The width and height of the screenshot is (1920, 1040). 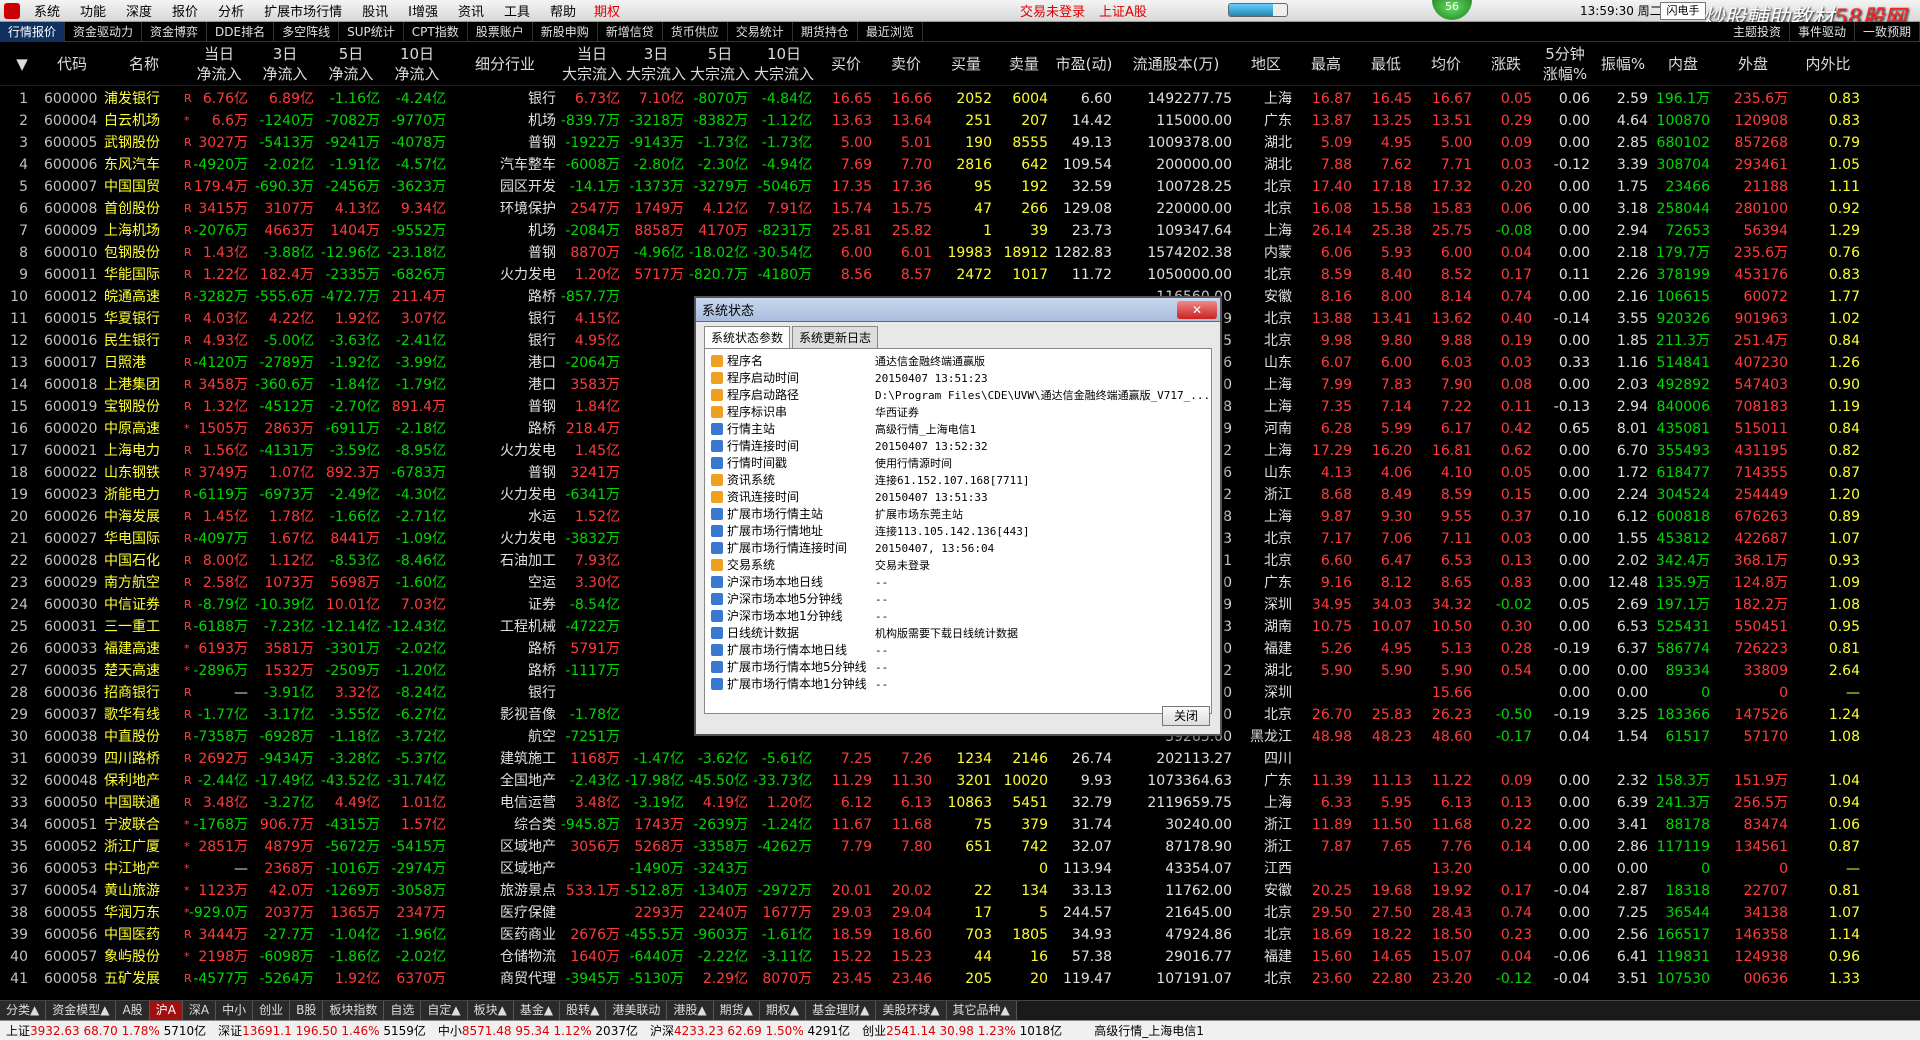 What do you see at coordinates (690, 1010) in the screenshot?
I see `market-tab: 港股▲` at bounding box center [690, 1010].